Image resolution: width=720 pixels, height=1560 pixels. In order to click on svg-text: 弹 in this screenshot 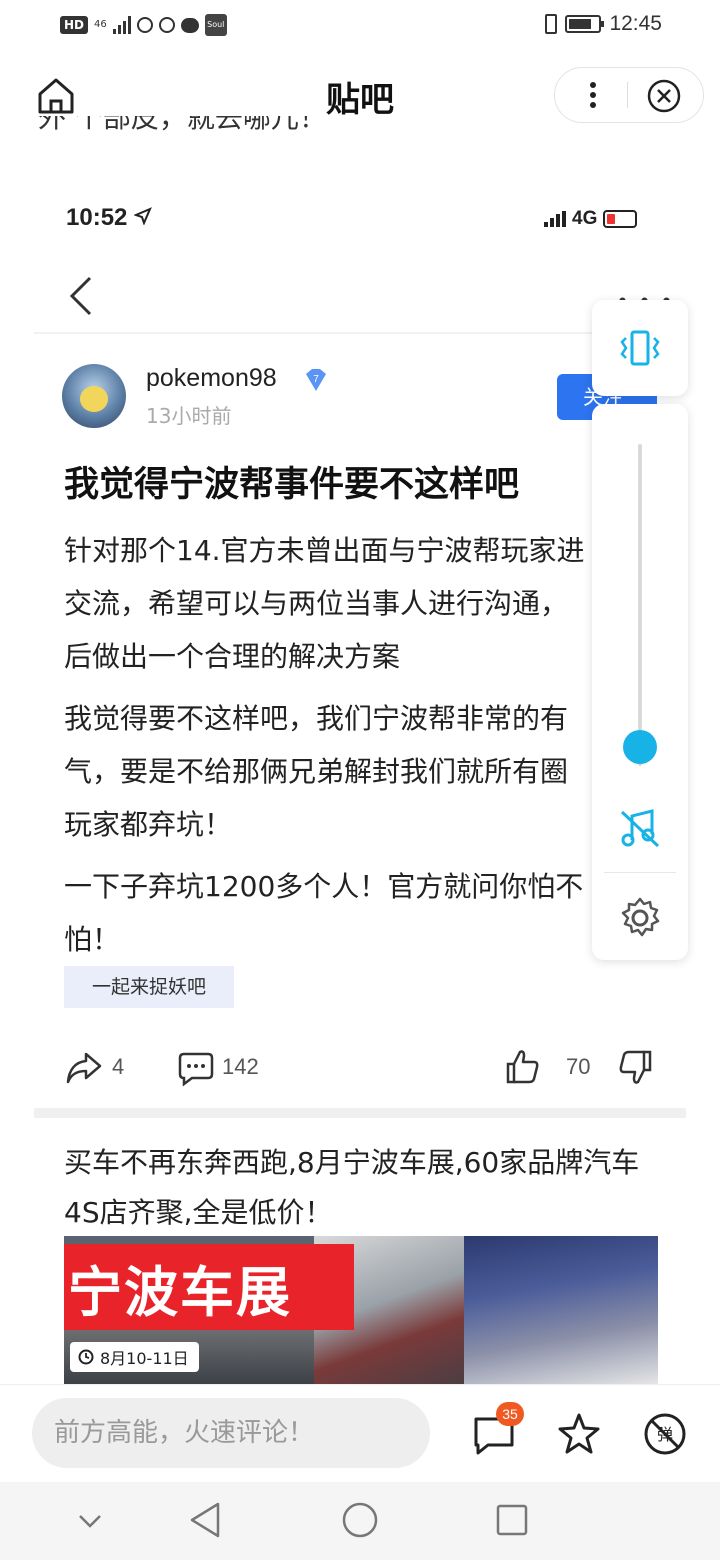, I will do `click(665, 1434)`.